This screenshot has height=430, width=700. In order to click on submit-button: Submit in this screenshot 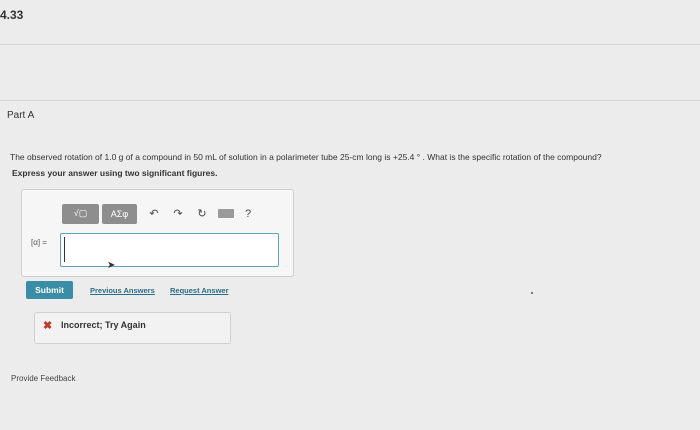, I will do `click(49, 290)`.